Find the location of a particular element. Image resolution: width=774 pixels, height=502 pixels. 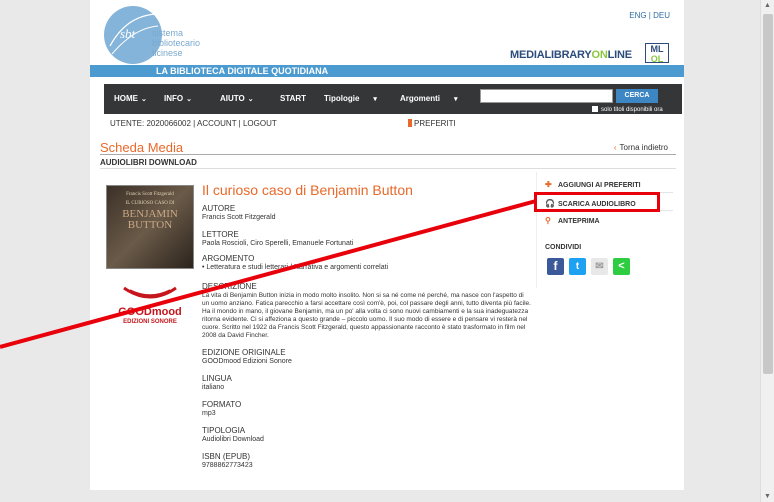

field-value: mp3 is located at coordinates (209, 413).